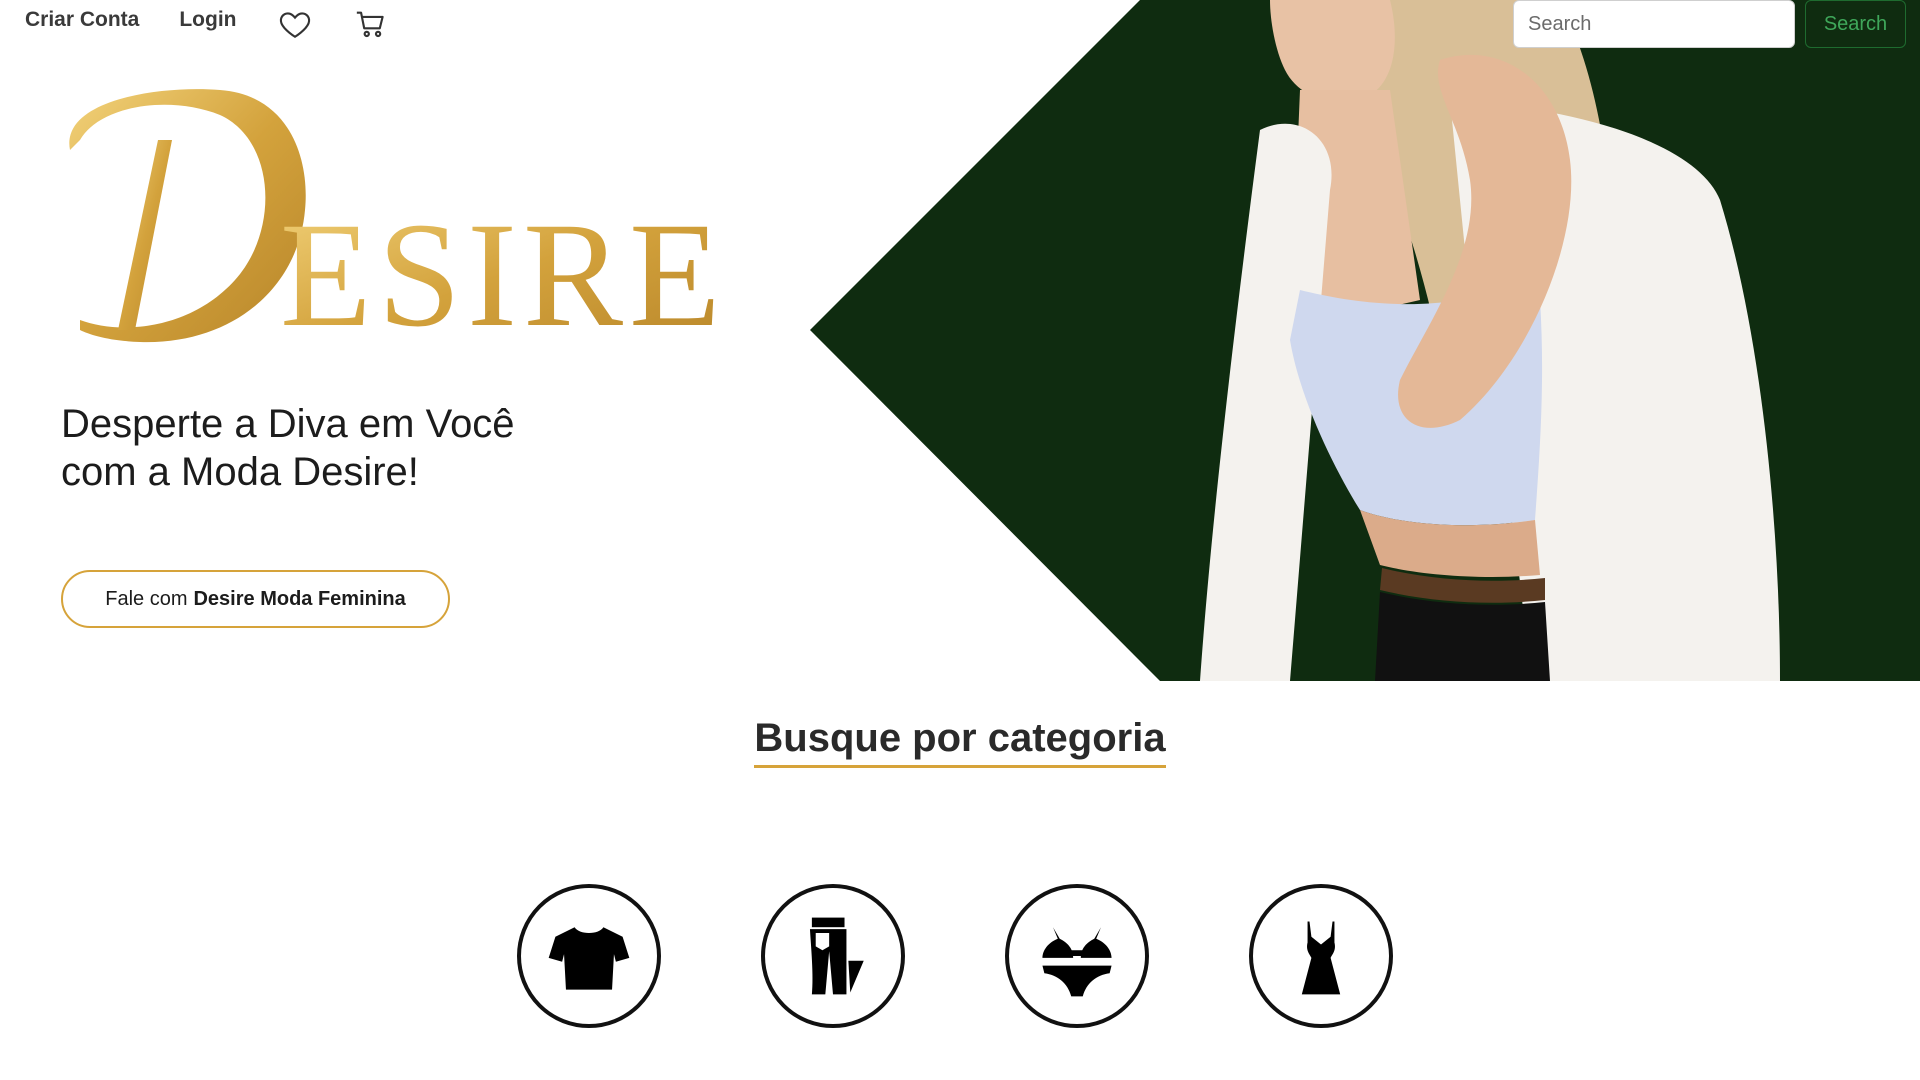 The width and height of the screenshot is (1920, 1080). What do you see at coordinates (299, 598) in the screenshot?
I see `cta-store-name: Desire Moda Feminina` at bounding box center [299, 598].